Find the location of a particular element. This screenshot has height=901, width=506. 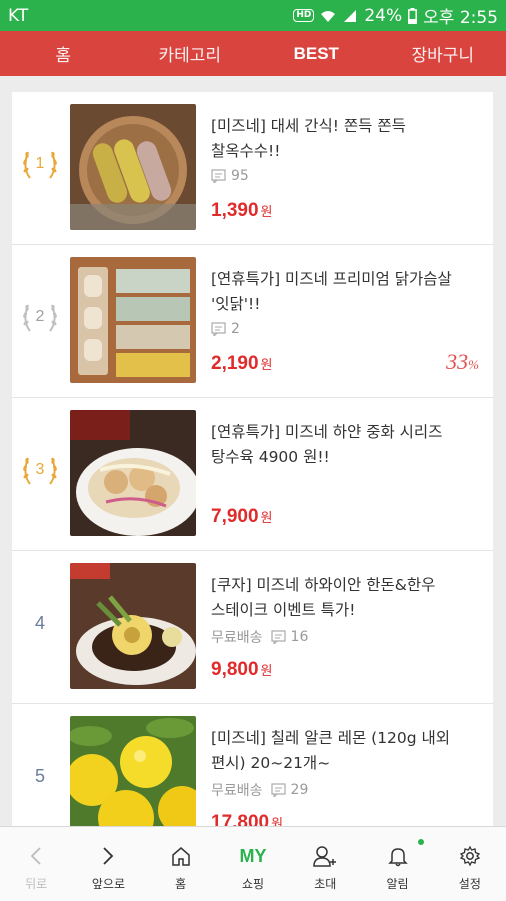

product-meta: 무료배송 29 is located at coordinates (259, 790).